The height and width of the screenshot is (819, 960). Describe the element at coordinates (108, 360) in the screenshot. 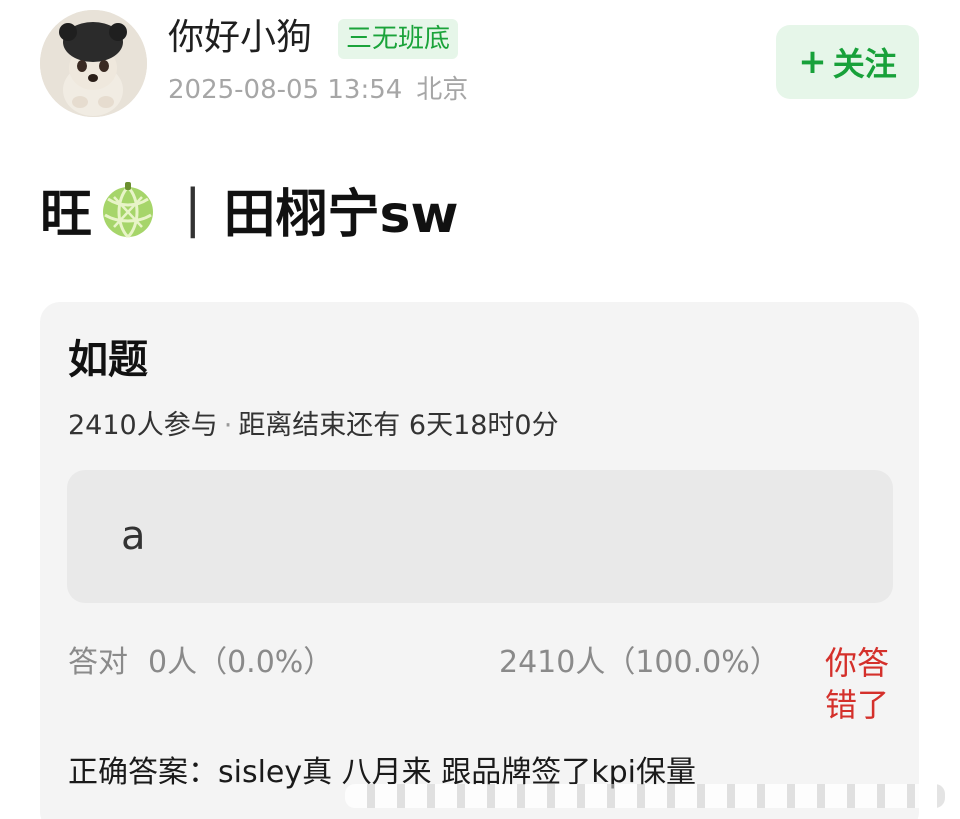

I see `quiz-question: 如题` at that location.